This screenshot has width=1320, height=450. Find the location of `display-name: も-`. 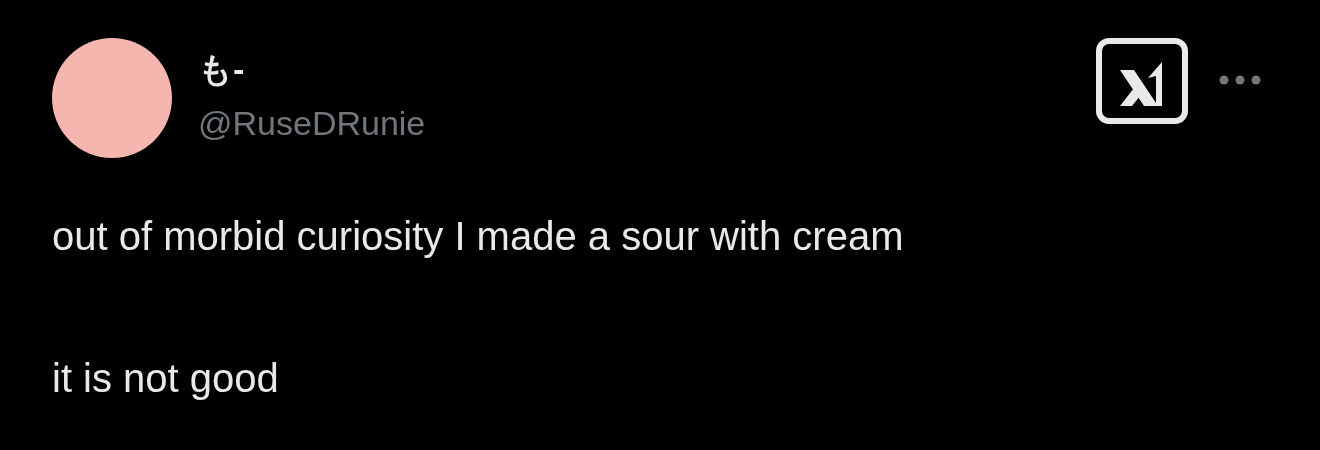

display-name: も- is located at coordinates (222, 69).